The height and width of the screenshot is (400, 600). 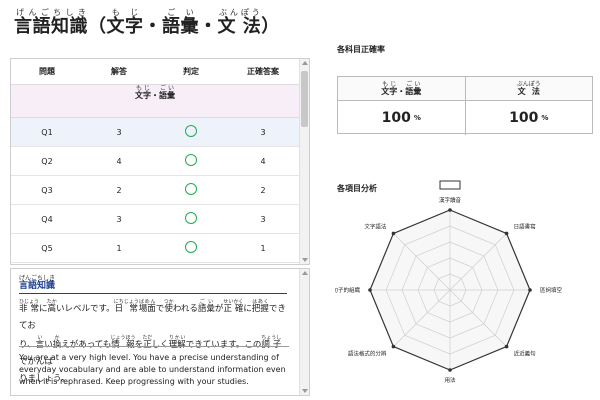 I want to click on table-row: Q4 3 3, so click(x=155, y=219).